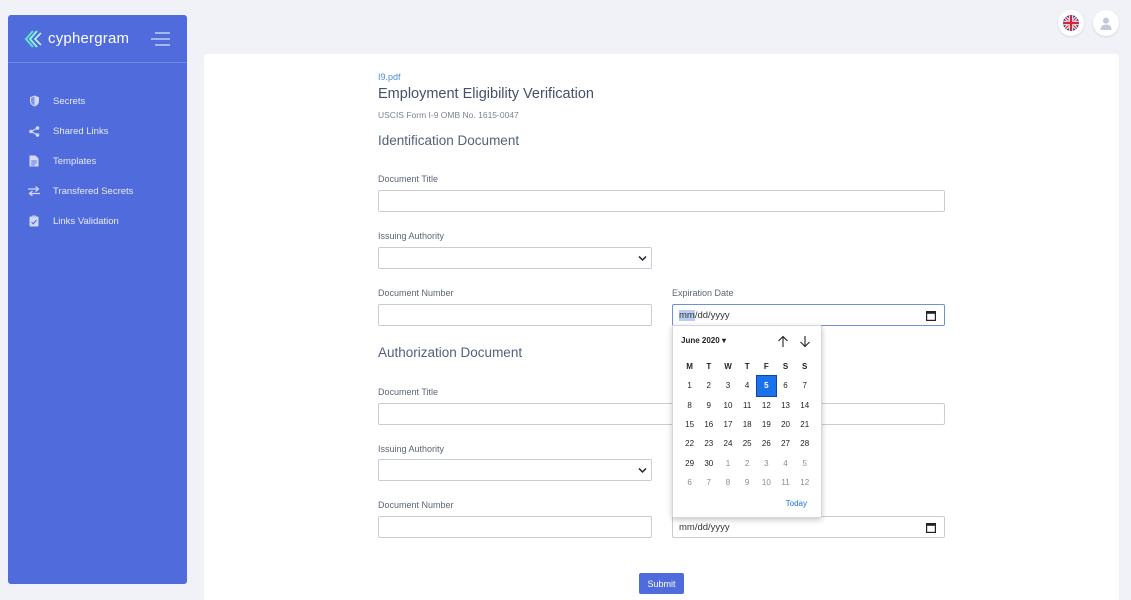  What do you see at coordinates (449, 140) in the screenshot?
I see `section-title-identification: Identification Document` at bounding box center [449, 140].